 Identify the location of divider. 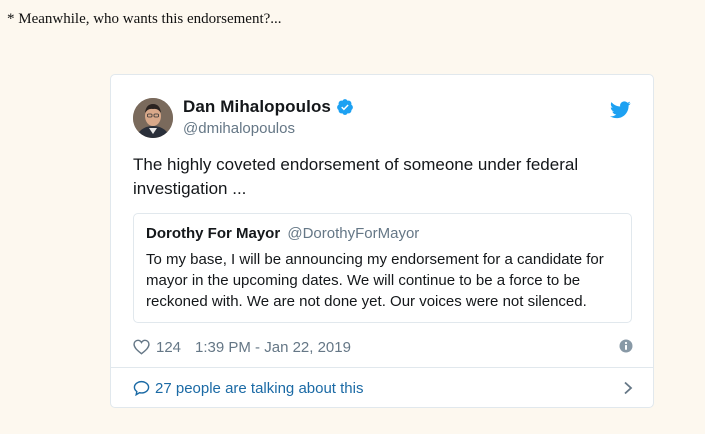
(382, 367).